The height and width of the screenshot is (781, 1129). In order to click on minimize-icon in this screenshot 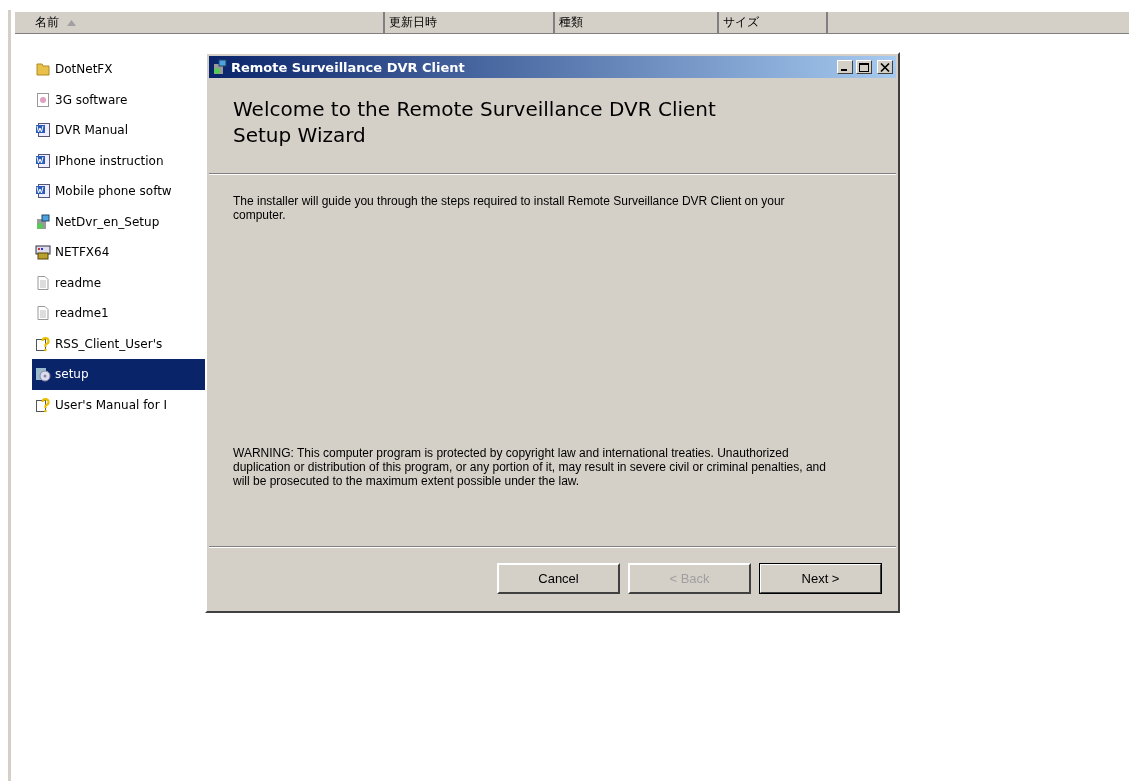, I will do `click(844, 69)`.